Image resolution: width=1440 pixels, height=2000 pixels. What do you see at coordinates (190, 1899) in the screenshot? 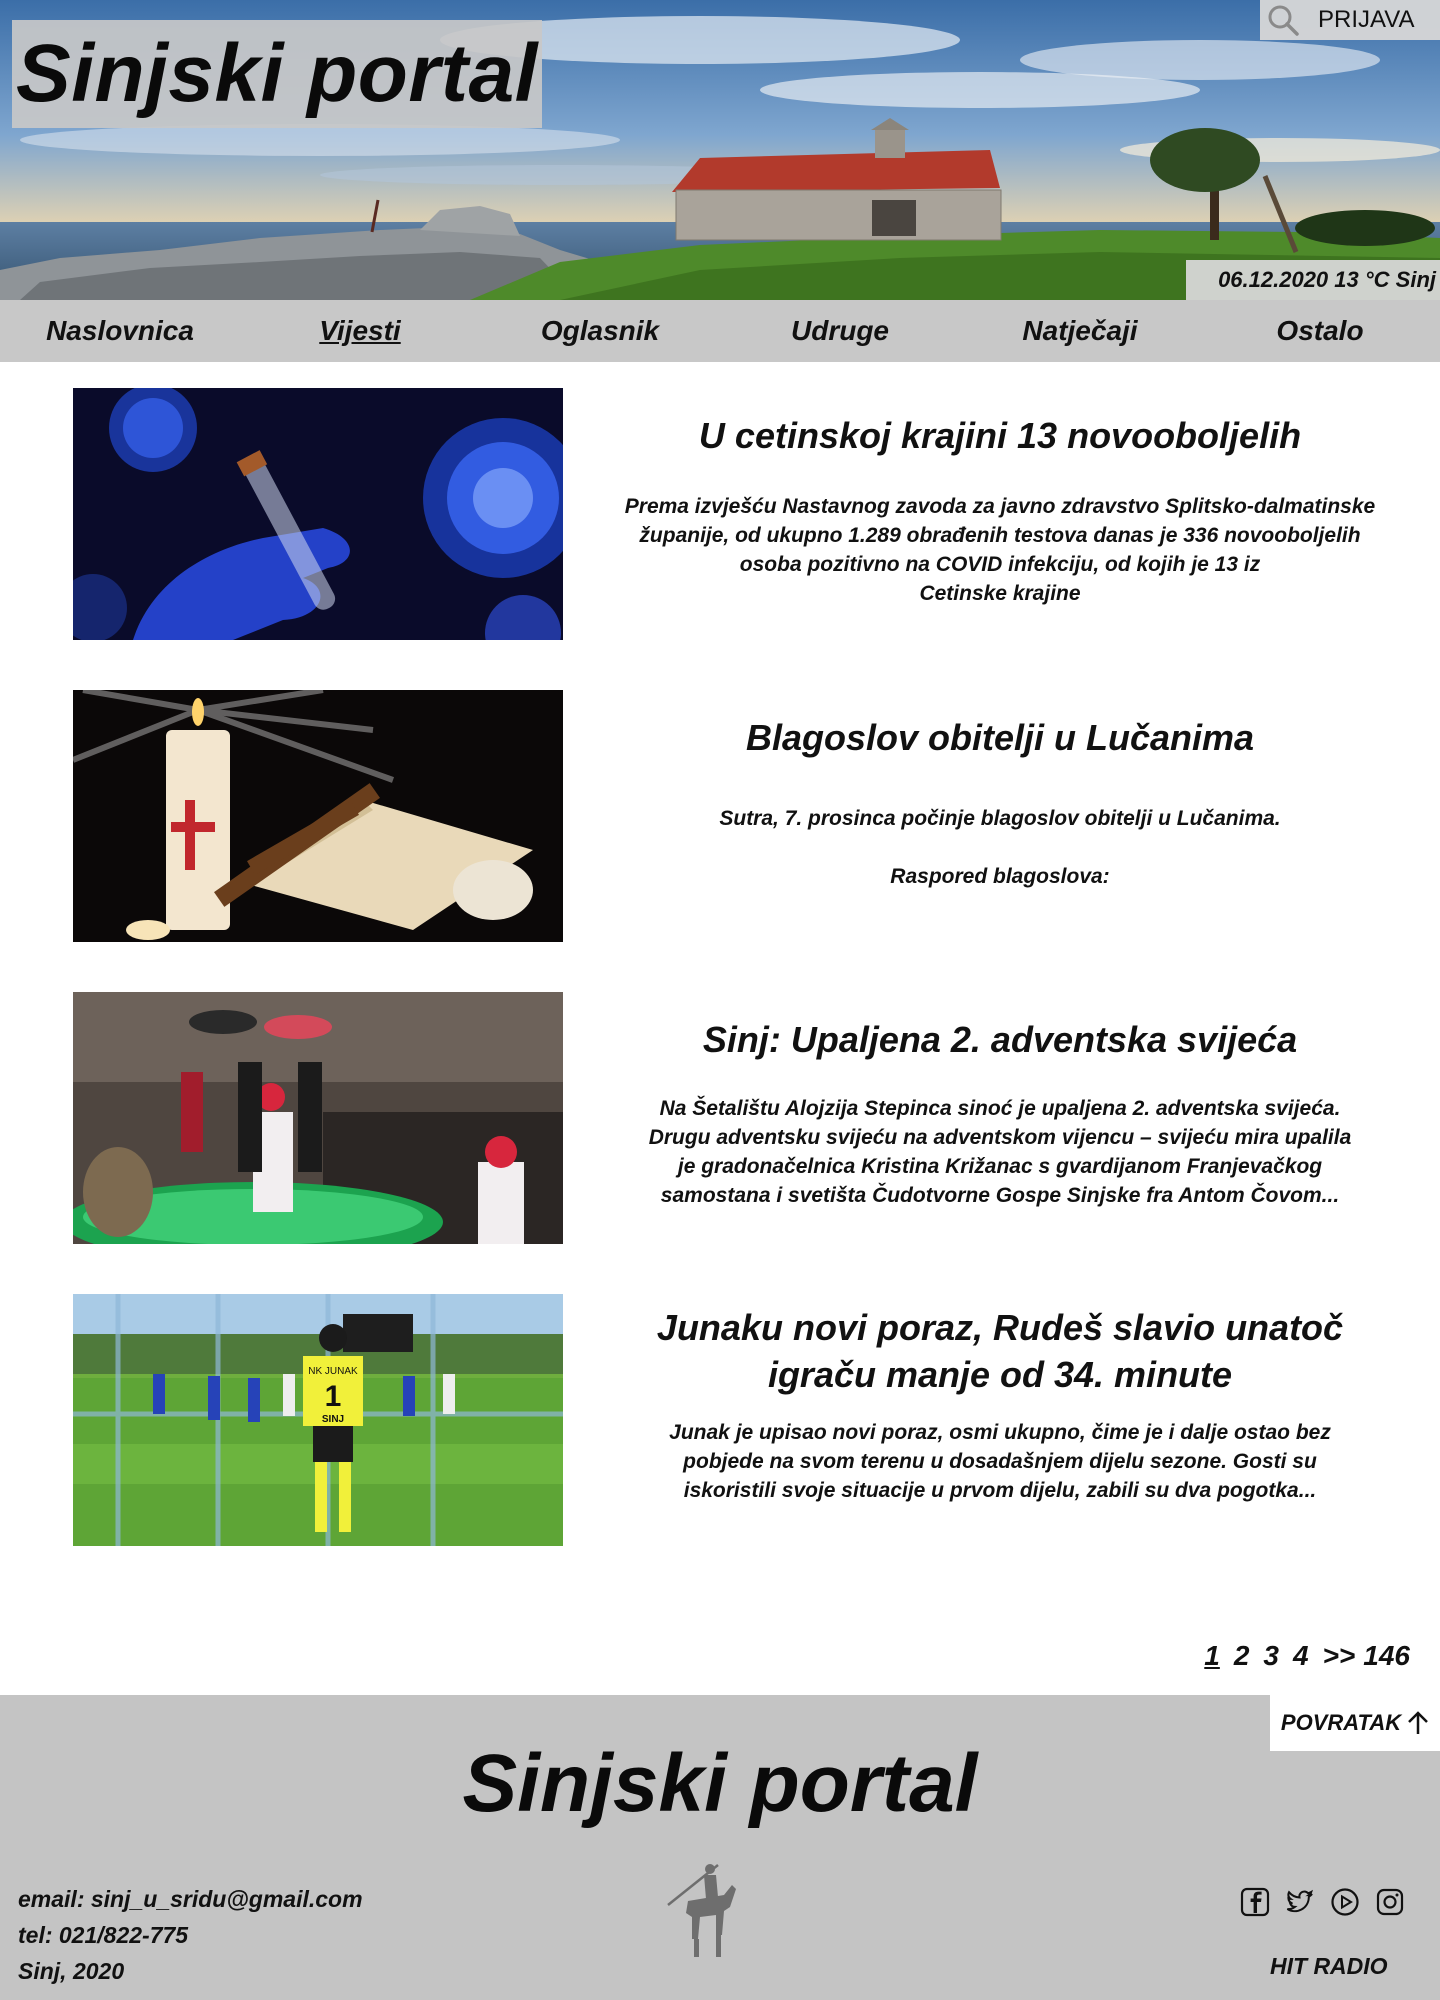
I see `contact-email: email: sinj_u_sridu@gmail.com` at bounding box center [190, 1899].